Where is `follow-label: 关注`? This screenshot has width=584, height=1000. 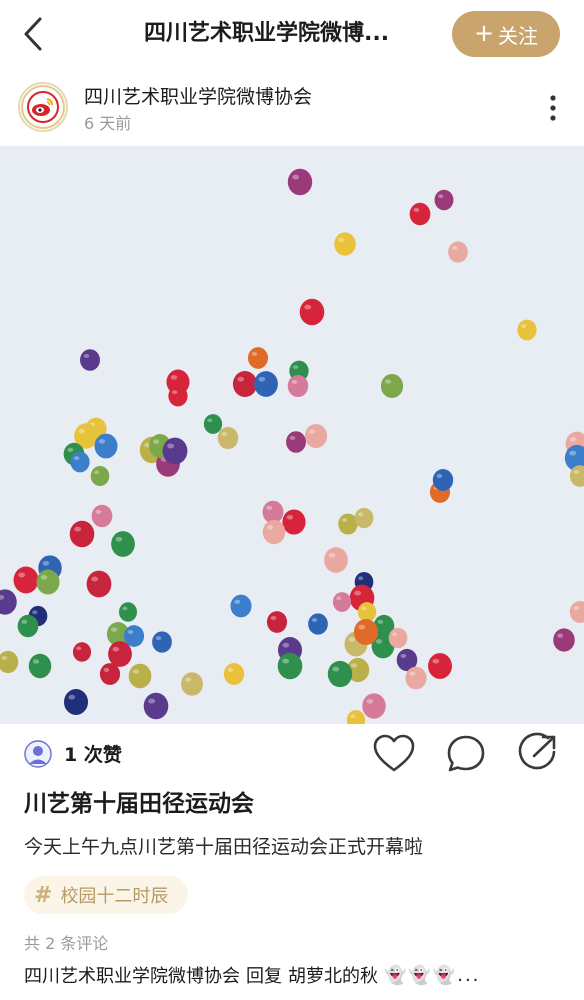 follow-label: 关注 is located at coordinates (518, 35).